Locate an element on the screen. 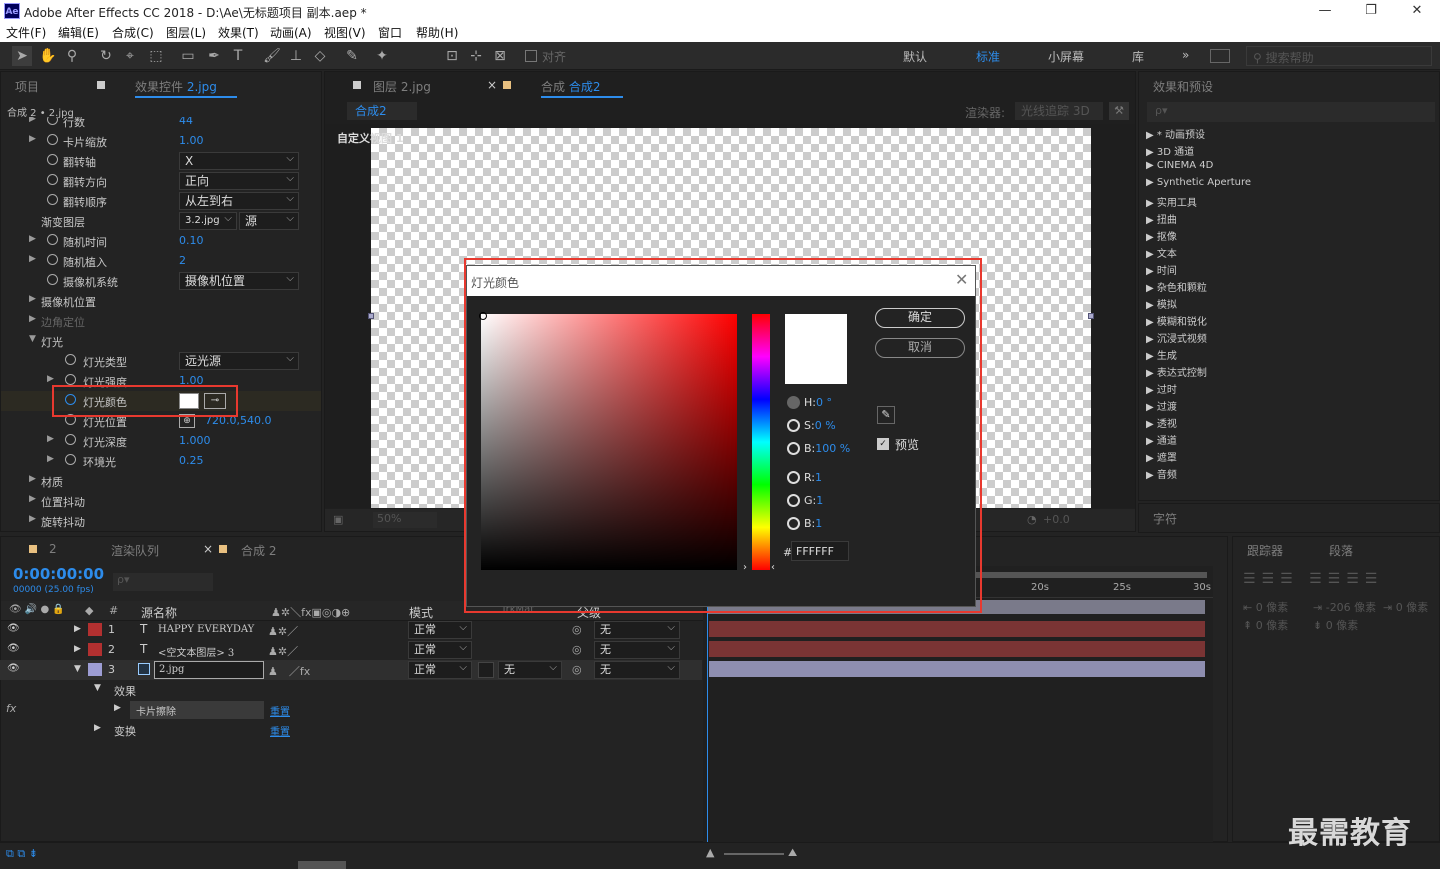 Image resolution: width=1440 pixels, height=869 pixels. zoom-out-icon: ▲ is located at coordinates (710, 852).